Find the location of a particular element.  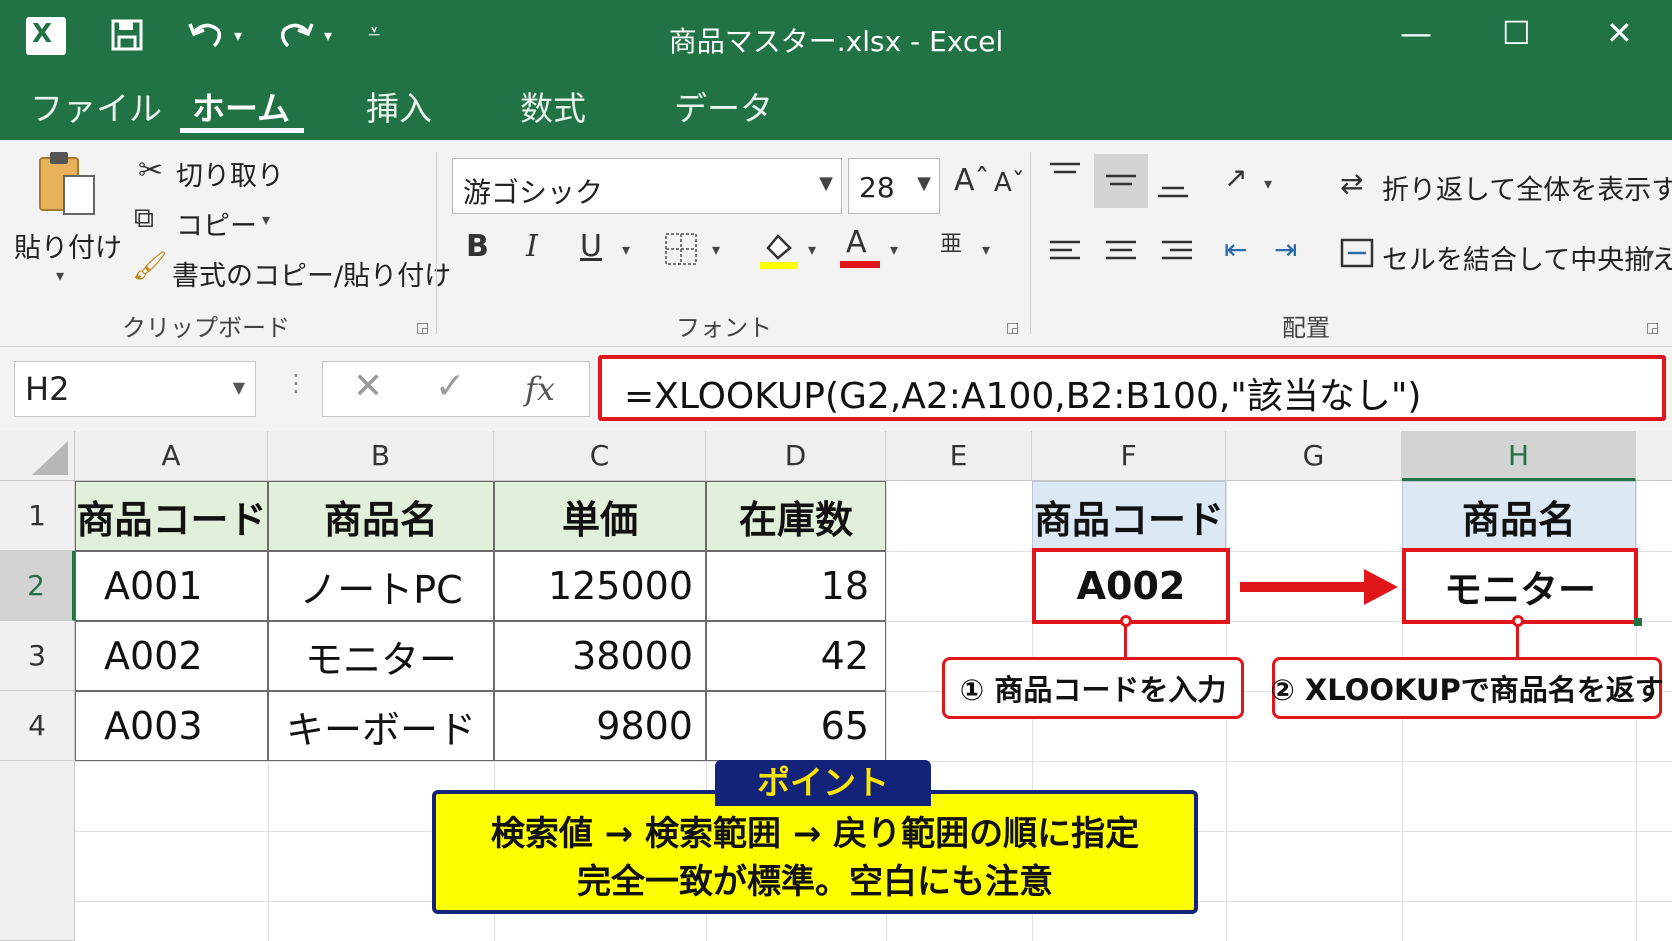

name-box: H2 ▼ is located at coordinates (135, 389).